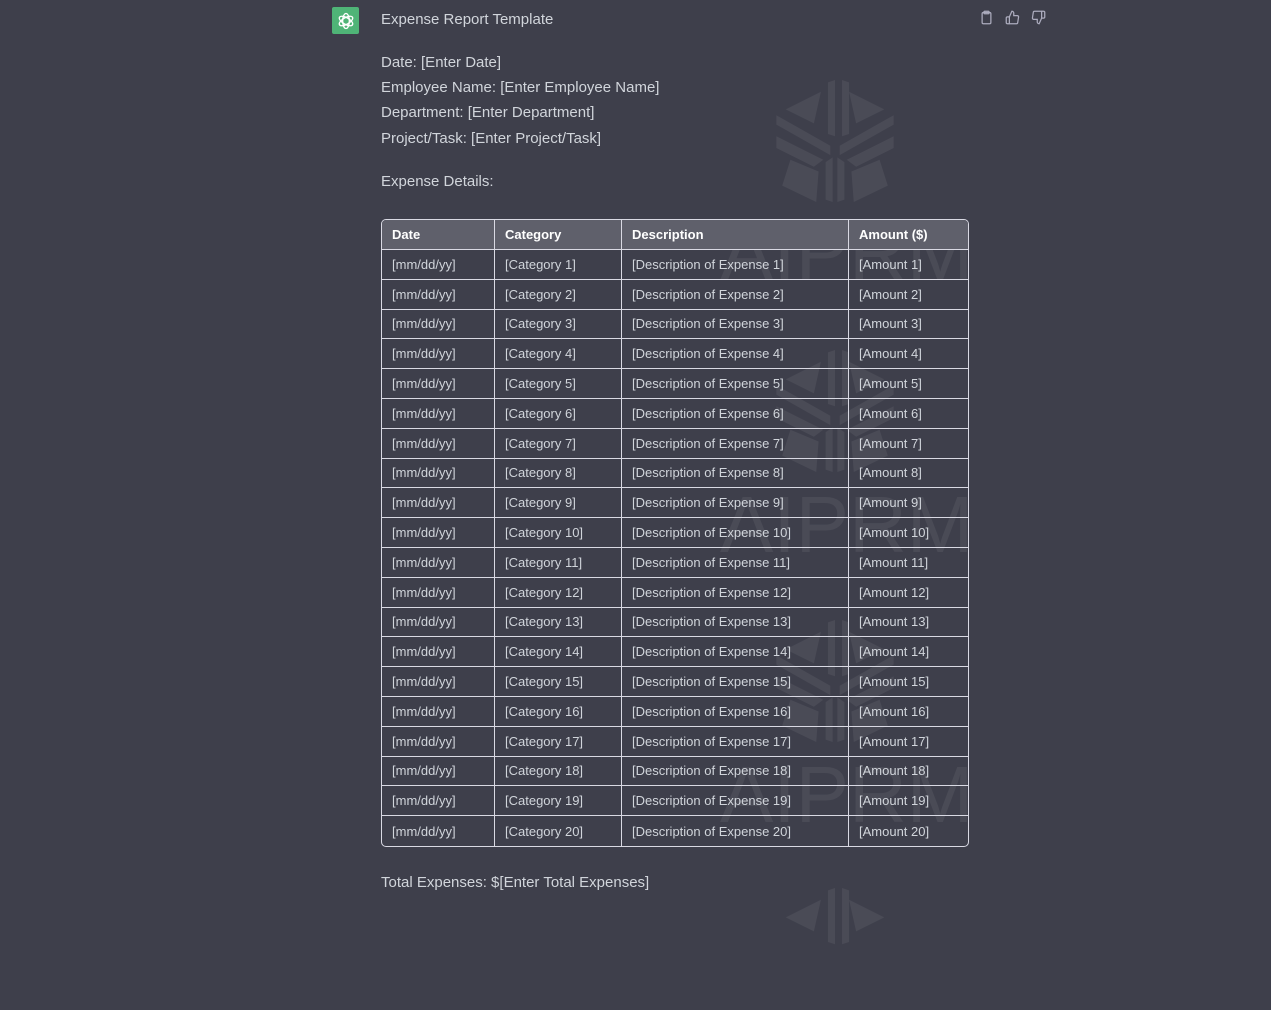 The height and width of the screenshot is (1010, 1271). I want to click on field-employee-name: Employee Name: [Enter Employee Name], so click(520, 87).